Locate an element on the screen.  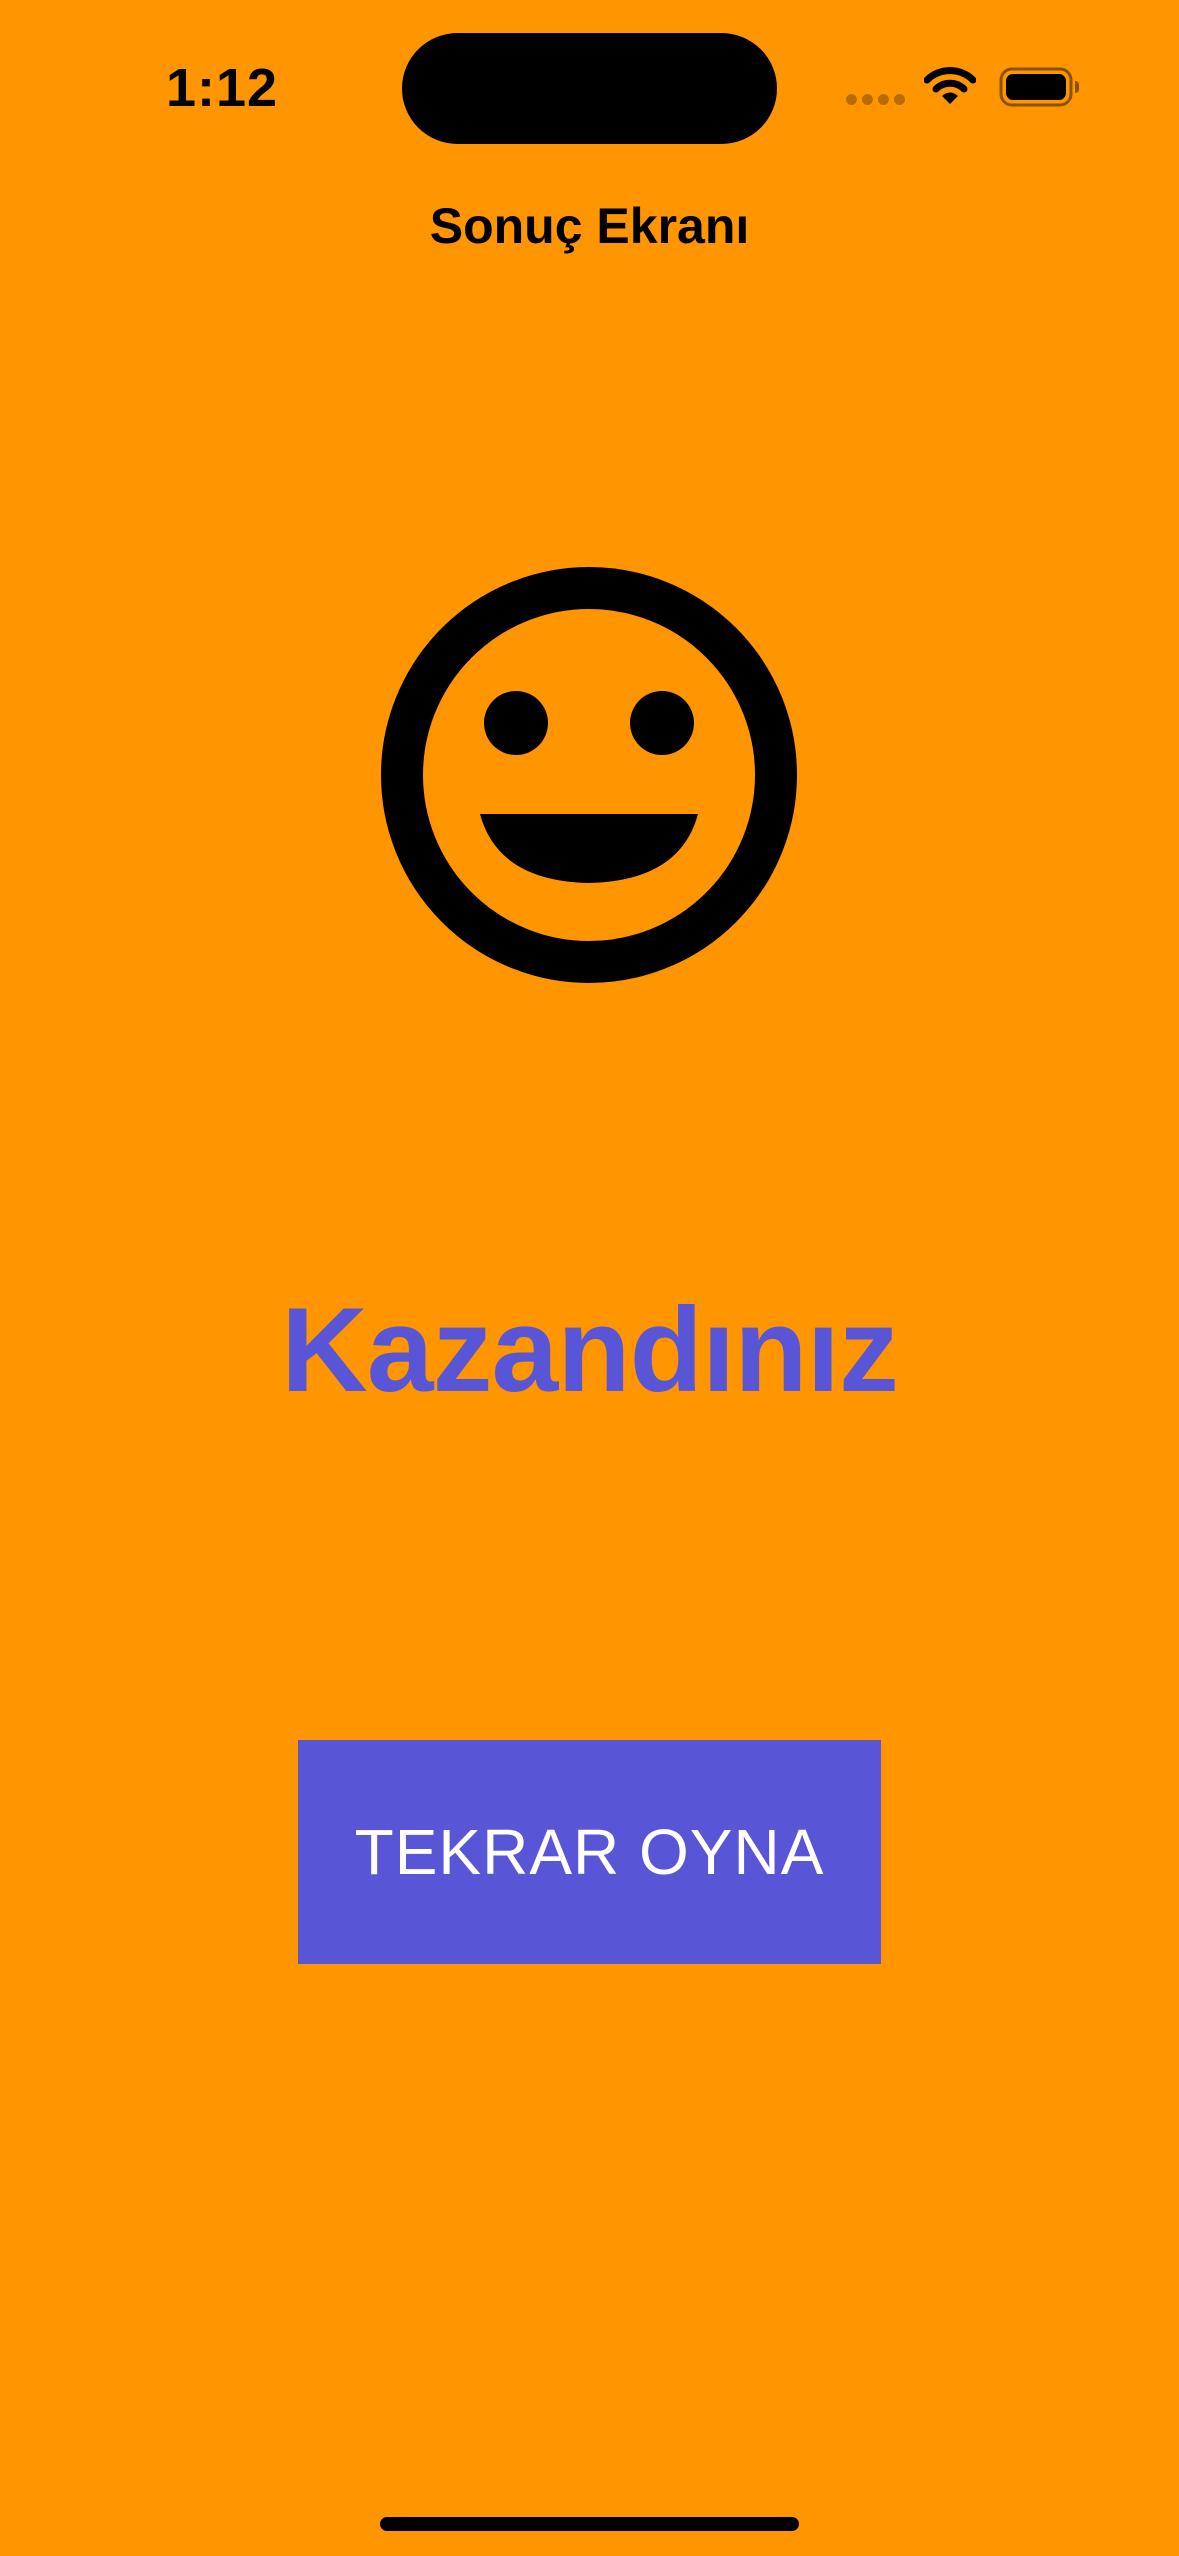
wifi-icon is located at coordinates (950, 85).